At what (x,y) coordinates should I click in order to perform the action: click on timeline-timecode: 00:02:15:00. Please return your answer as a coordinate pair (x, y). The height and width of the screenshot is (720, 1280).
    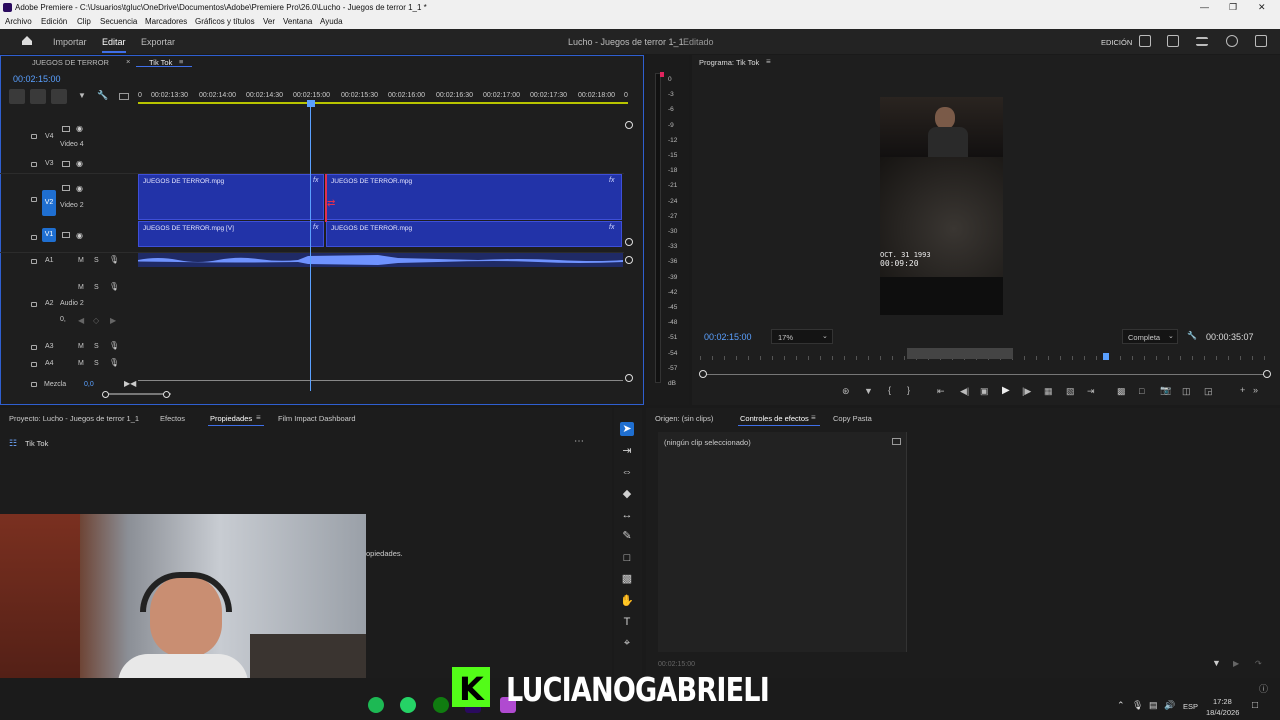
    Looking at the image, I should click on (37, 79).